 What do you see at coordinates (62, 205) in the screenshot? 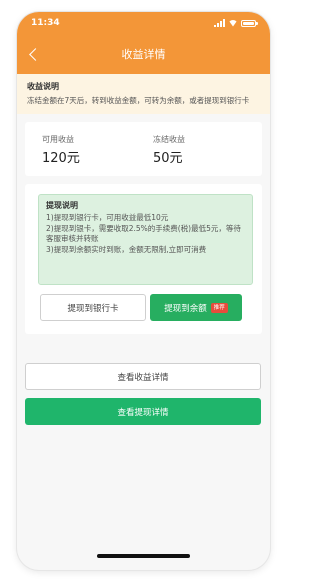
I see `withdraw-rules-title: 提现说明` at bounding box center [62, 205].